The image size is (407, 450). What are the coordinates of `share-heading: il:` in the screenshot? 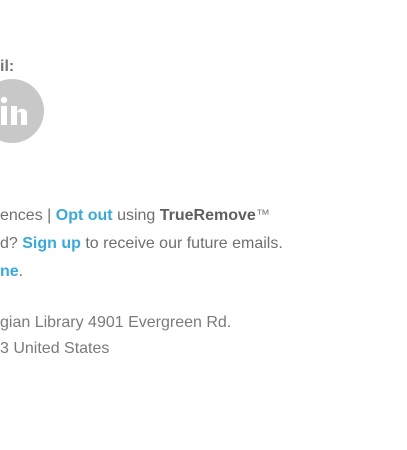 It's located at (7, 66).